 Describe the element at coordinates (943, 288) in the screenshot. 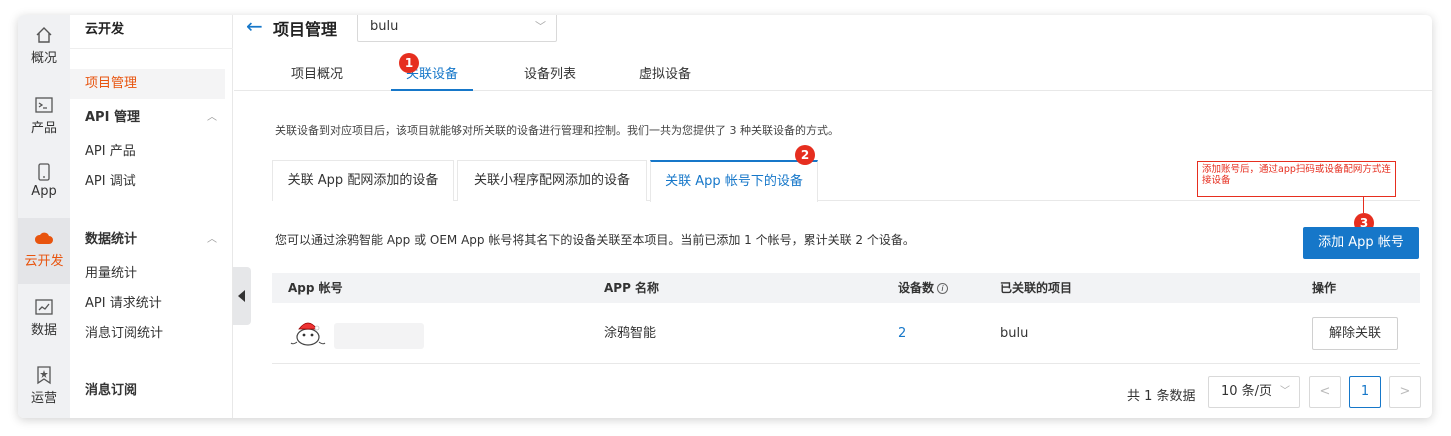

I see `info-icon: i` at that location.